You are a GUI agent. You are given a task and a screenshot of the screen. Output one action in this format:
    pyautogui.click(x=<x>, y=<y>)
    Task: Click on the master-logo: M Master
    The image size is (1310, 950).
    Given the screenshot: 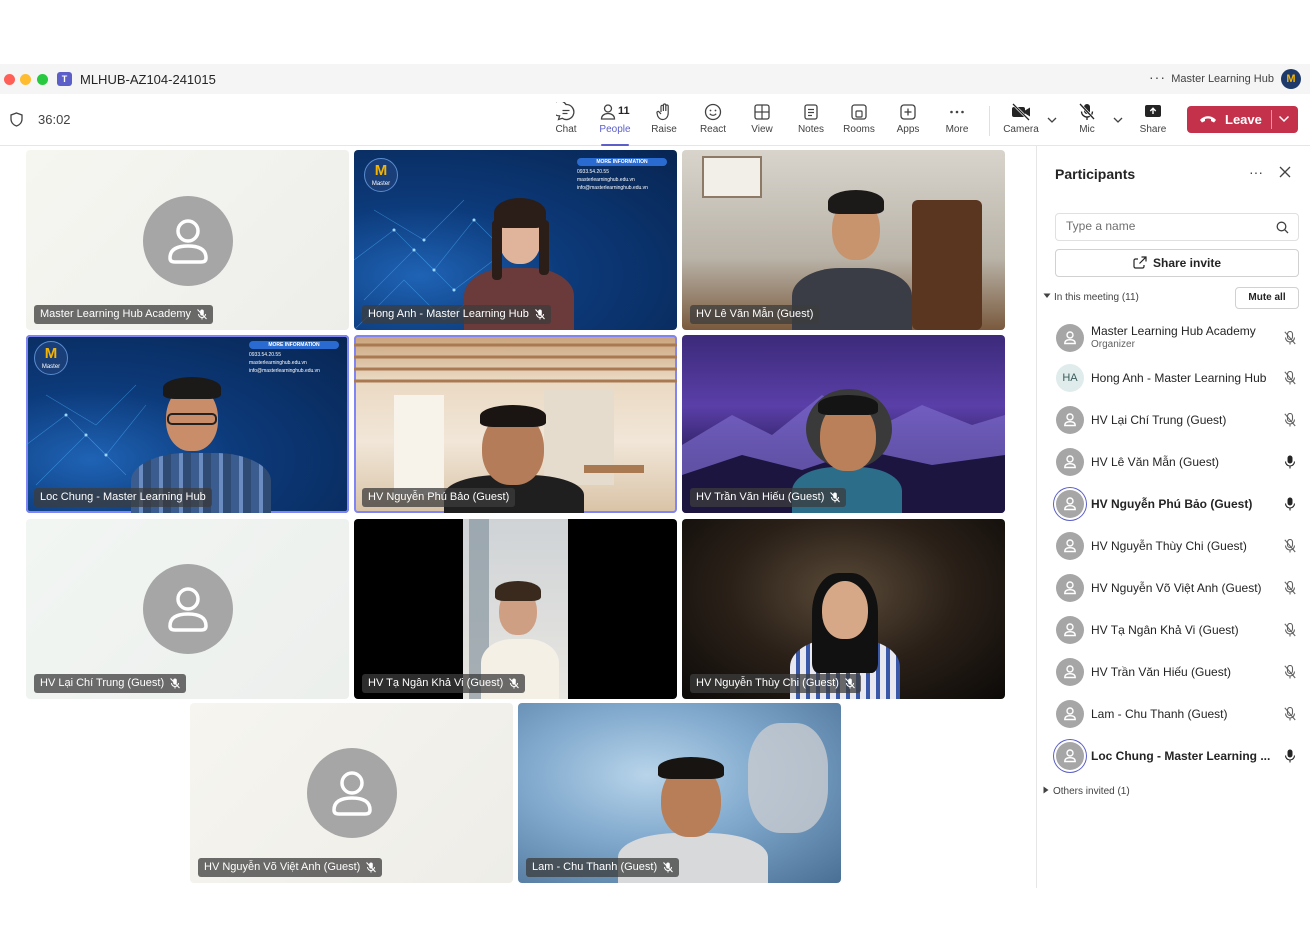 What is the action you would take?
    pyautogui.click(x=381, y=175)
    